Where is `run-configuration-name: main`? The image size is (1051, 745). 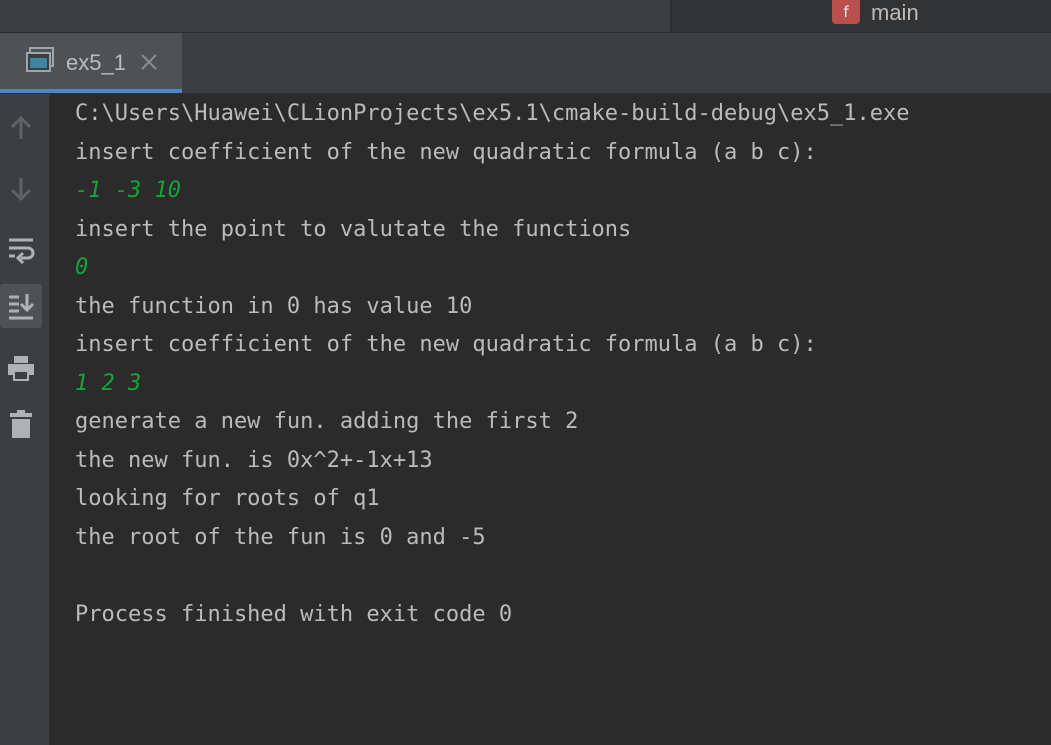
run-configuration-name: main is located at coordinates (895, 13).